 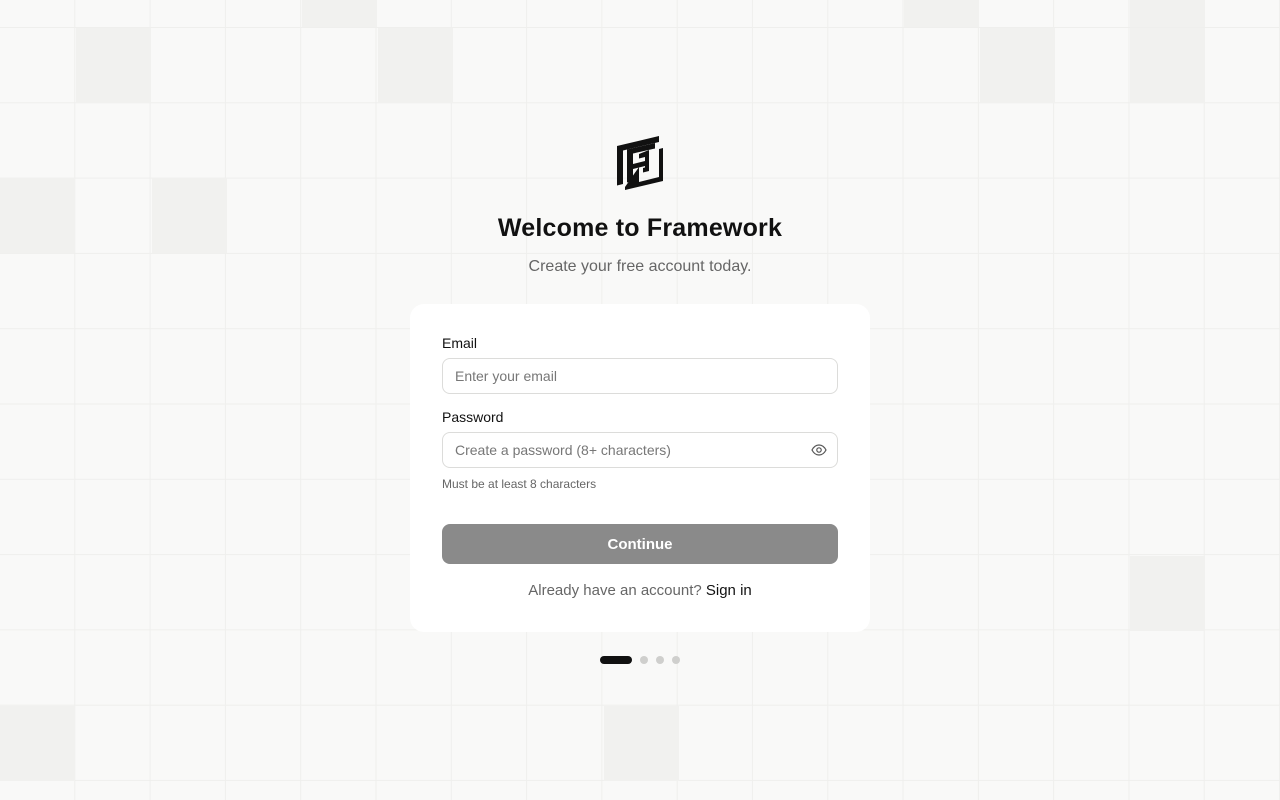 I want to click on continue-button: Continue, so click(x=640, y=544).